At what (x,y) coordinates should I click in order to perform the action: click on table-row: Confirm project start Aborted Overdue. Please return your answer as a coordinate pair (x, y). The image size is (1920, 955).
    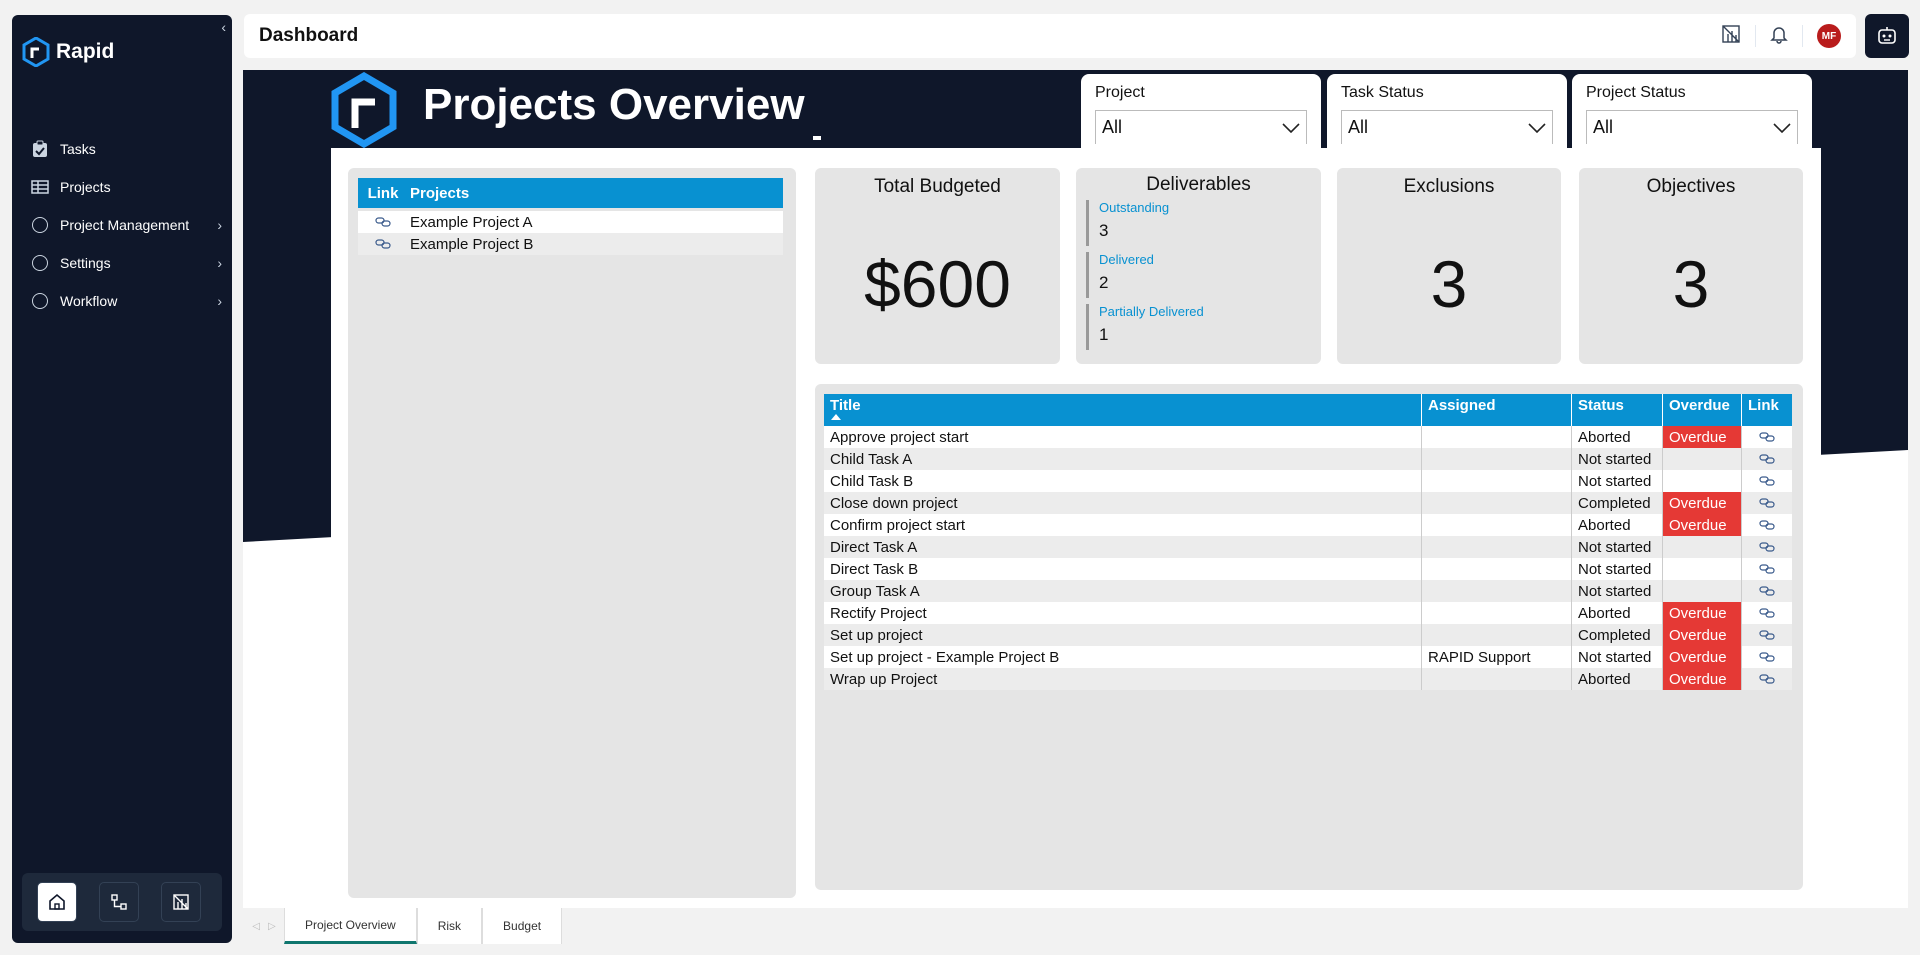
    Looking at the image, I should click on (1308, 525).